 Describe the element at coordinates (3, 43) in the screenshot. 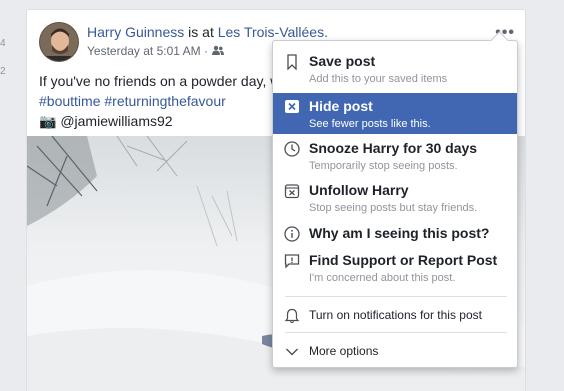

I see `side-count-1: 4` at that location.